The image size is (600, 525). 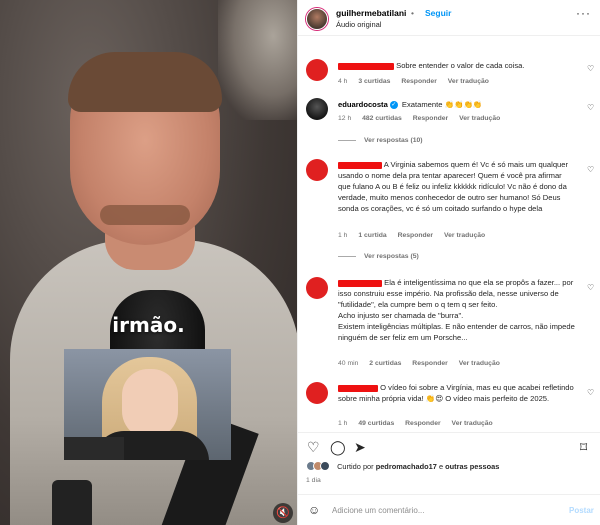 I want to click on comment-likes: 1 curtida, so click(x=372, y=235).